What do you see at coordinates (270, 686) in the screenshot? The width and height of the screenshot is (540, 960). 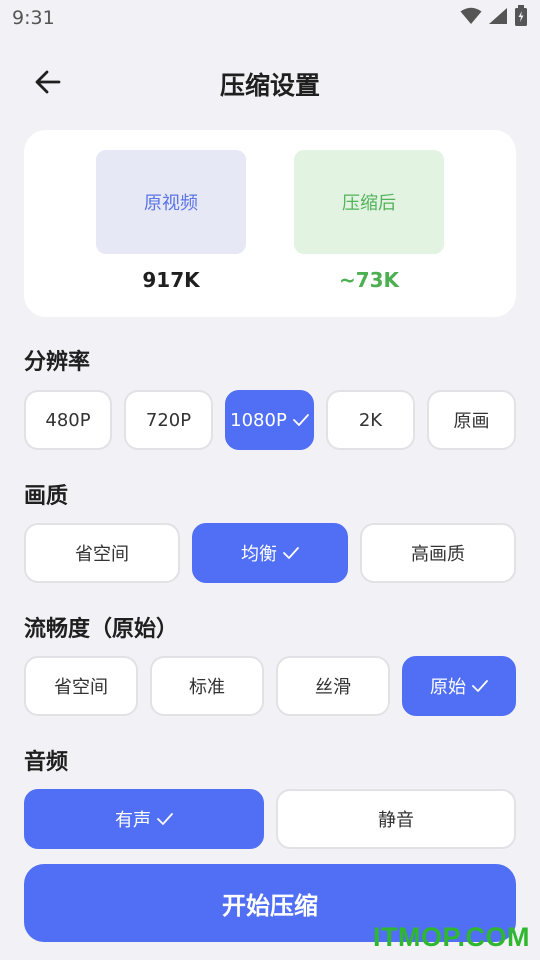 I see `fluency-options: 省空间 标准 丝滑 原始` at bounding box center [270, 686].